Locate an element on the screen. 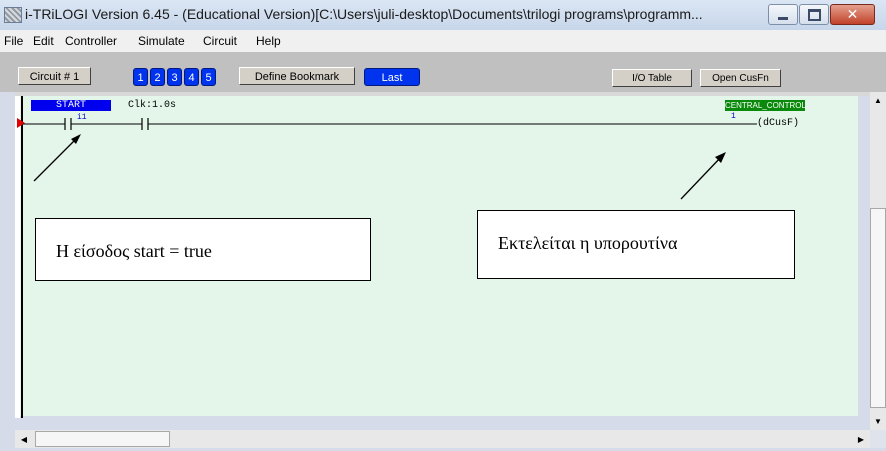 The height and width of the screenshot is (451, 886). output-coil-id: 1 is located at coordinates (733, 116).